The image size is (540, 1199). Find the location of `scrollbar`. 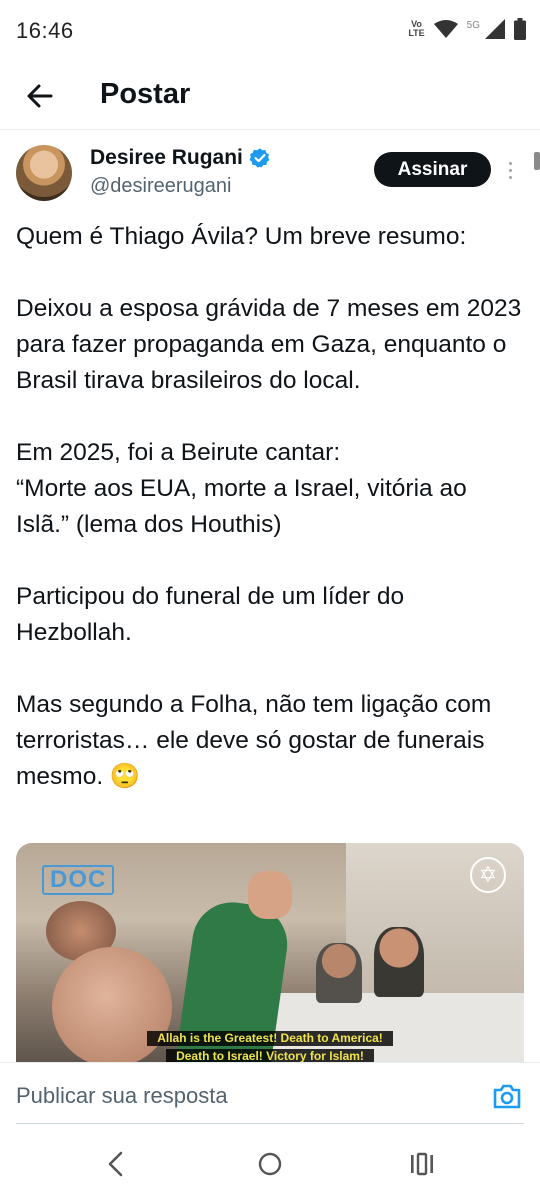

scrollbar is located at coordinates (537, 161).